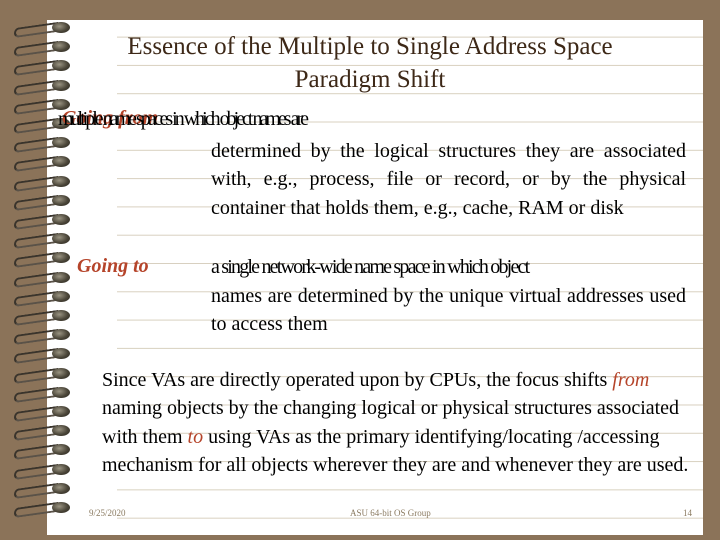 The image size is (720, 540). I want to click on spiral-binding, so click(40, 270).